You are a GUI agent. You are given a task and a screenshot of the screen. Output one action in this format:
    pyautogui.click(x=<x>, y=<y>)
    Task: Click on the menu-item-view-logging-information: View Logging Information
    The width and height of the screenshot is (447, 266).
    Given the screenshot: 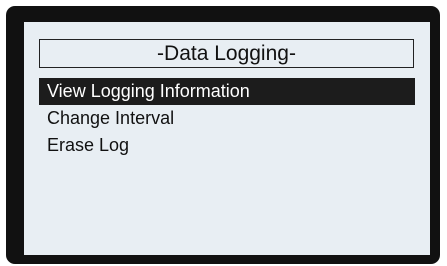 What is the action you would take?
    pyautogui.click(x=227, y=91)
    